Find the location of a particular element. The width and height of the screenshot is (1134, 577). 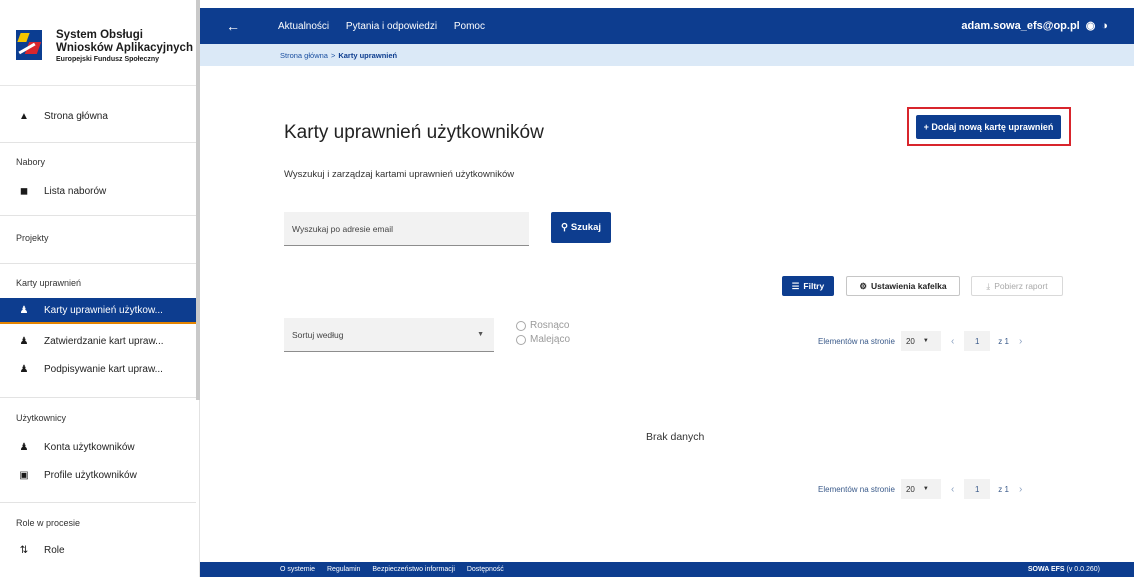

sidebar-item-role: ⇅ Role is located at coordinates (98, 550).